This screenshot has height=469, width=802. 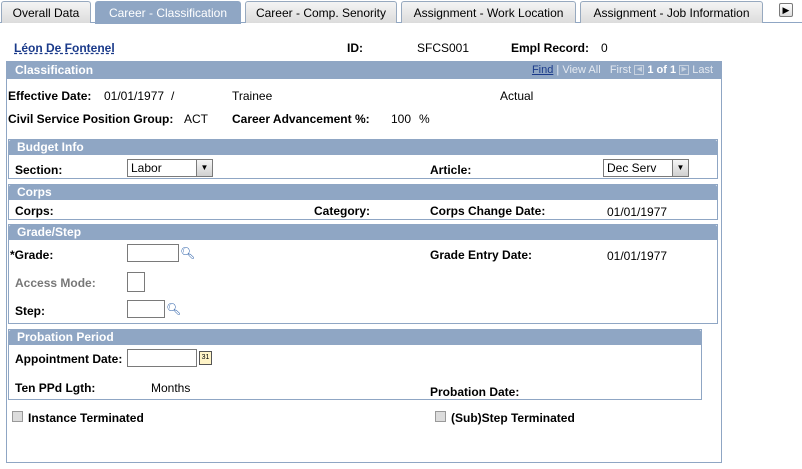 What do you see at coordinates (443, 48) in the screenshot?
I see `id-value: SFCS001` at bounding box center [443, 48].